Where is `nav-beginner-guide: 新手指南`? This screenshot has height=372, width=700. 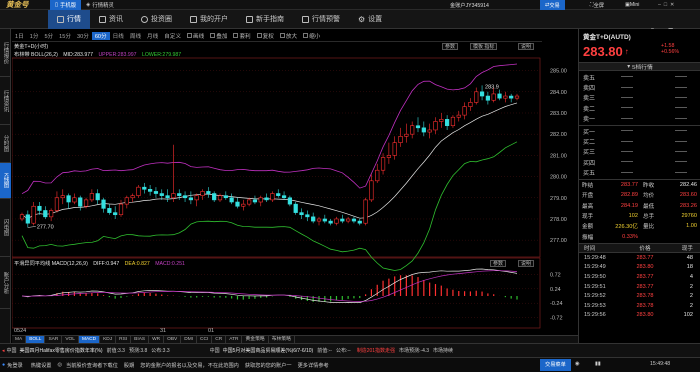
nav-beginner-guide: 新手指南 is located at coordinates (265, 19).